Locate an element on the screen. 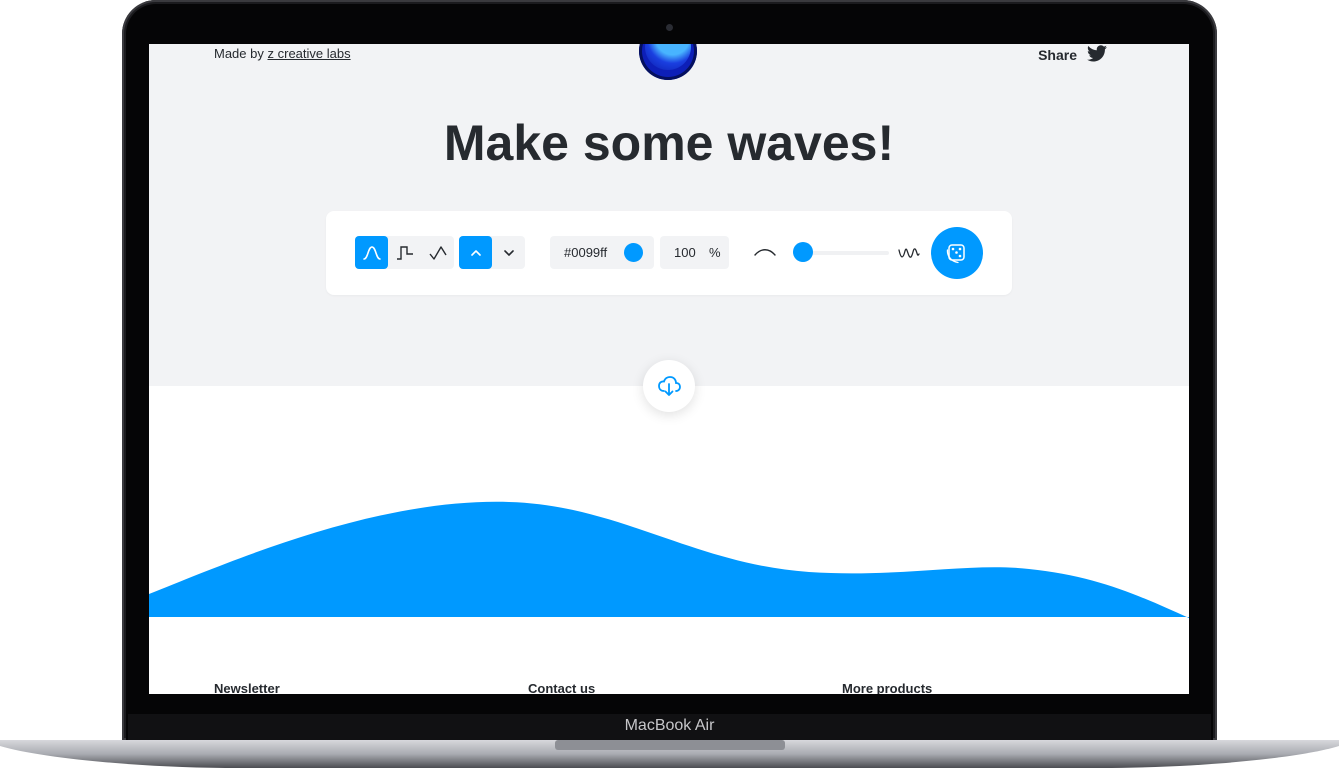 The width and height of the screenshot is (1339, 769). smooth-wave-icon is located at coordinates (371, 252).